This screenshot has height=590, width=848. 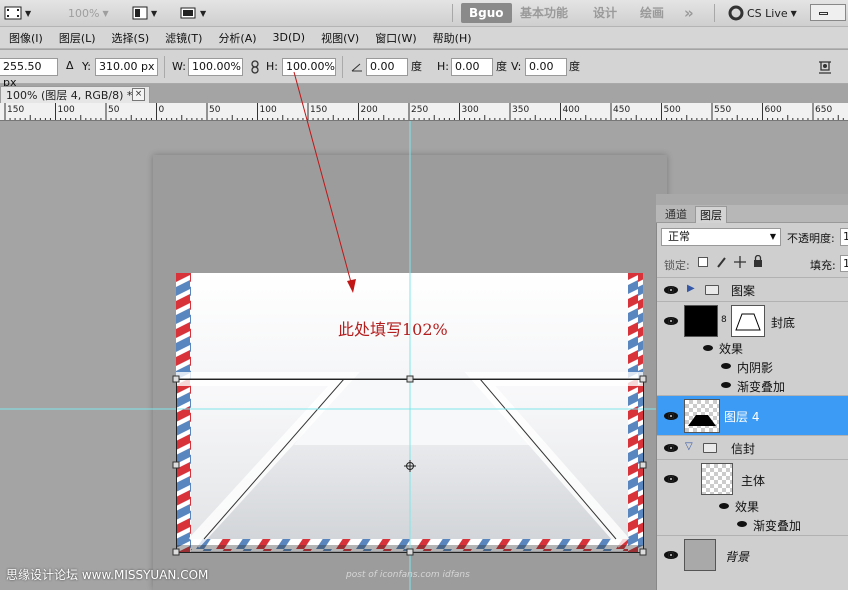 I want to click on mask-shape-icon, so click(x=748, y=322).